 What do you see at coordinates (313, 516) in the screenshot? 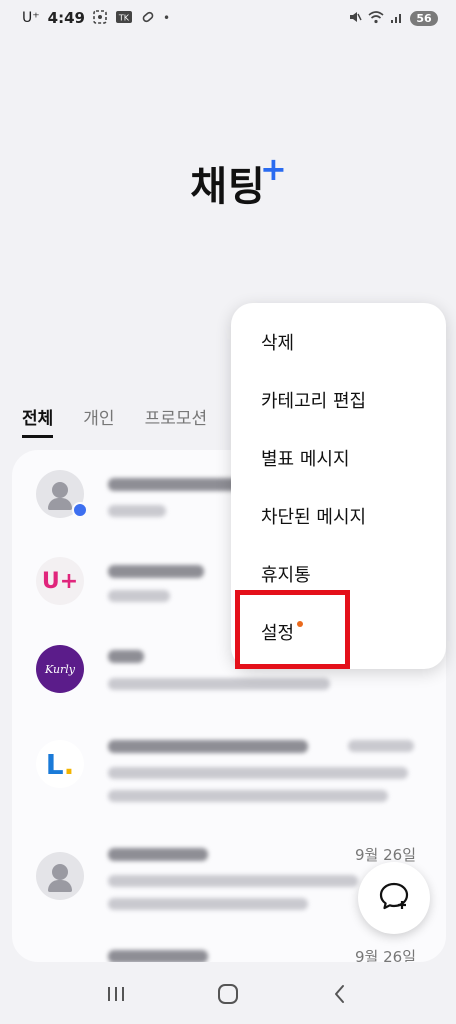
I see `menu-item-blocked-messages: 차단된 메시지` at bounding box center [313, 516].